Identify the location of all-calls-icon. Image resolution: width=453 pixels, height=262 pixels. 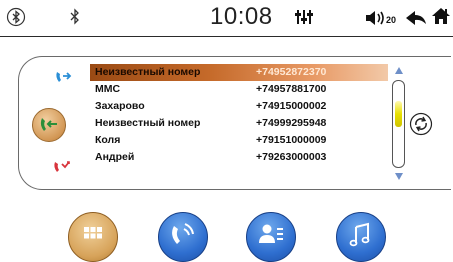
(48, 124).